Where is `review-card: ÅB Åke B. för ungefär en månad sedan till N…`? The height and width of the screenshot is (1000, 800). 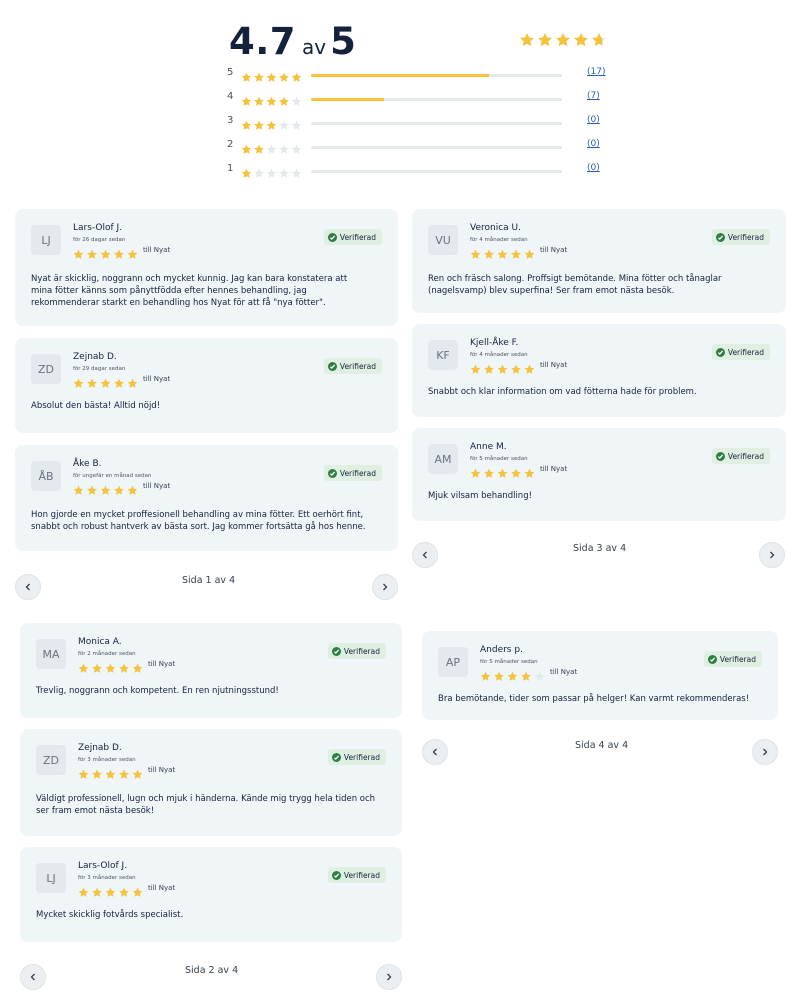
review-card: ÅB Åke B. för ungefär en månad sedan till N… is located at coordinates (206, 498).